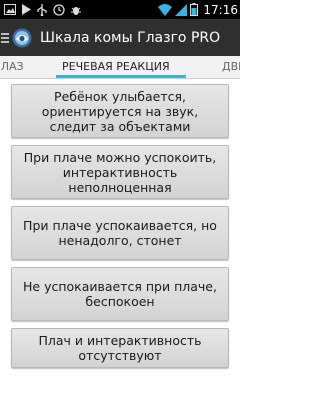 The image size is (320, 400). Describe the element at coordinates (76, 10) in the screenshot. I see `bug-icon` at that location.